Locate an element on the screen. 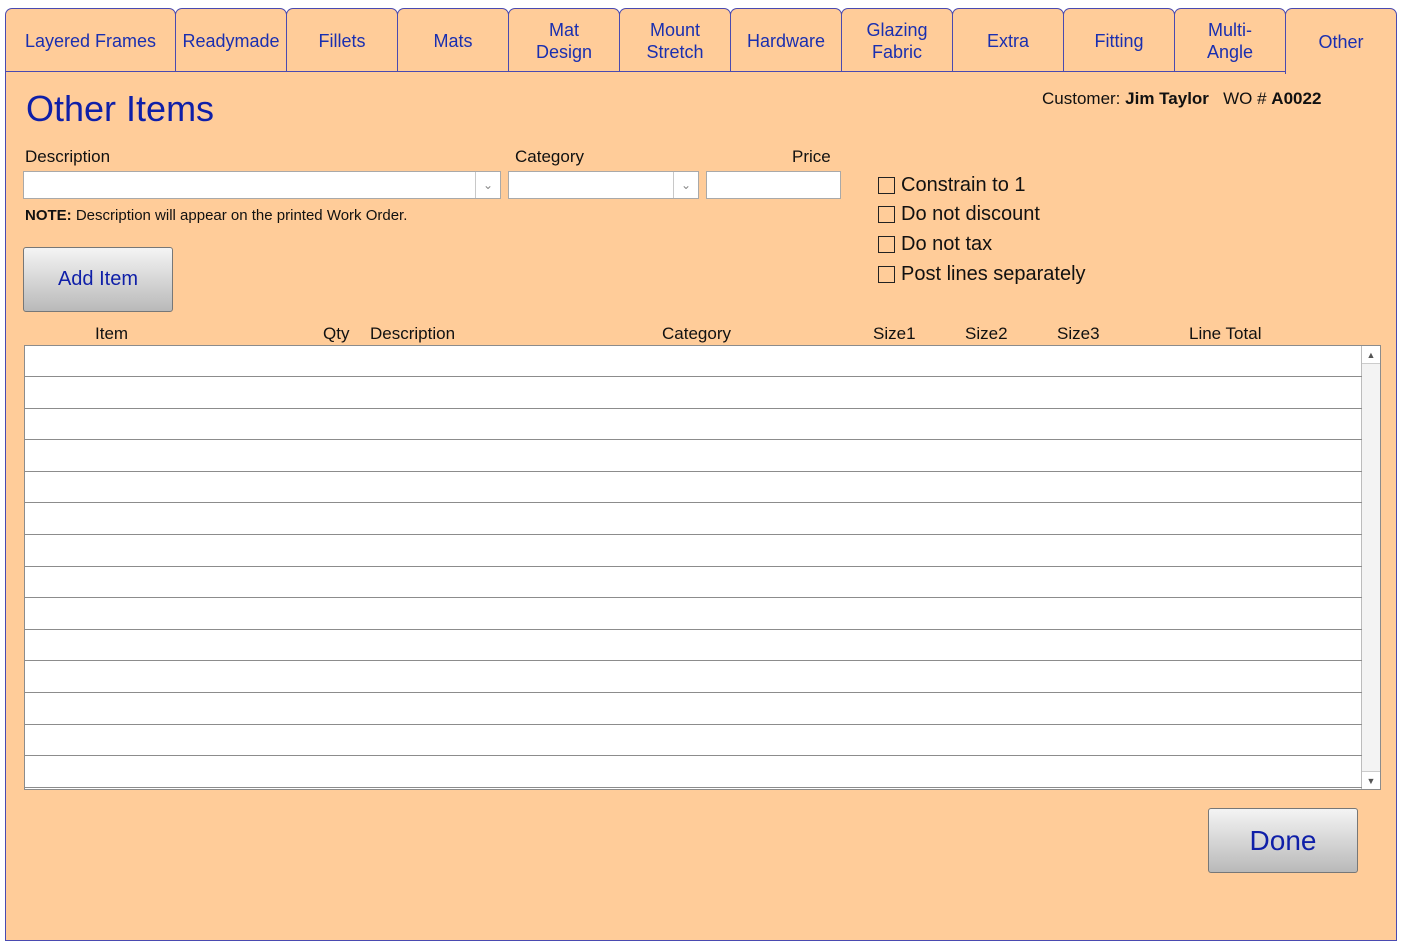 The image size is (1404, 941). constrain-to-1-checkbox: Constrain to 1 is located at coordinates (952, 185).